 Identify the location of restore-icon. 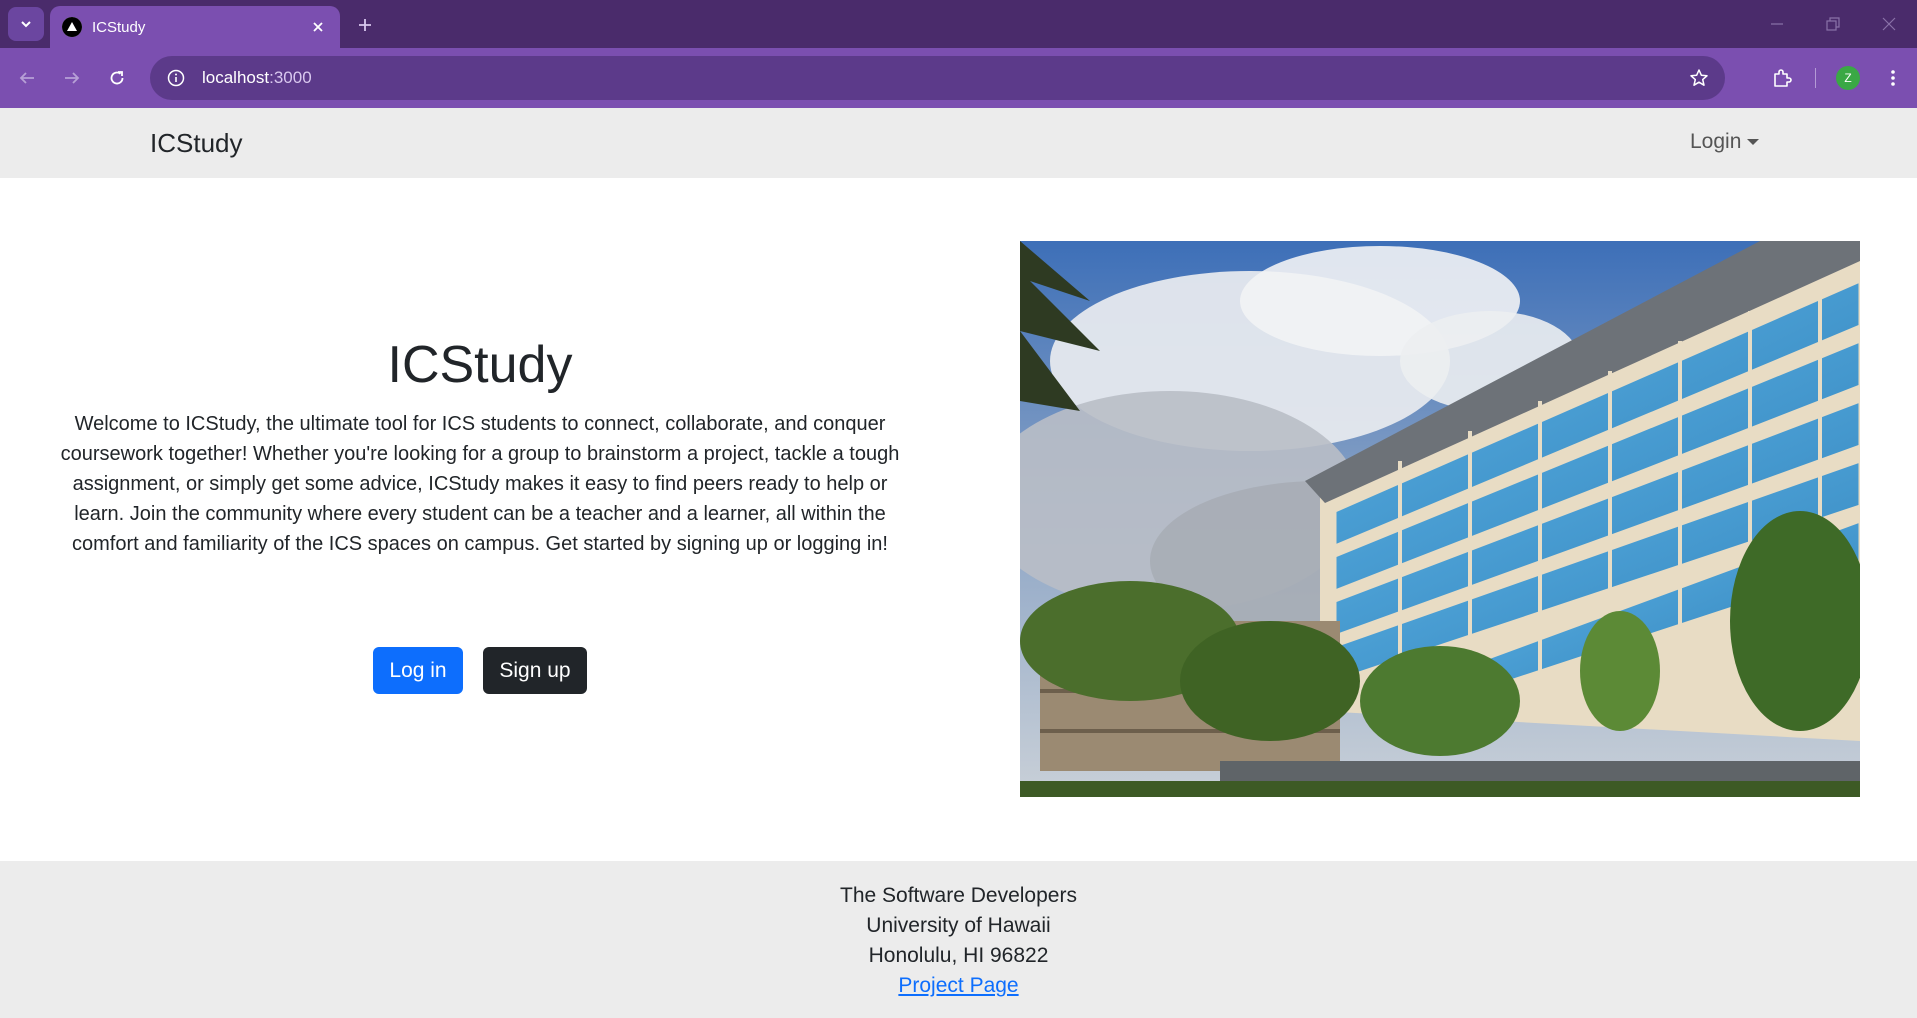
(1833, 24).